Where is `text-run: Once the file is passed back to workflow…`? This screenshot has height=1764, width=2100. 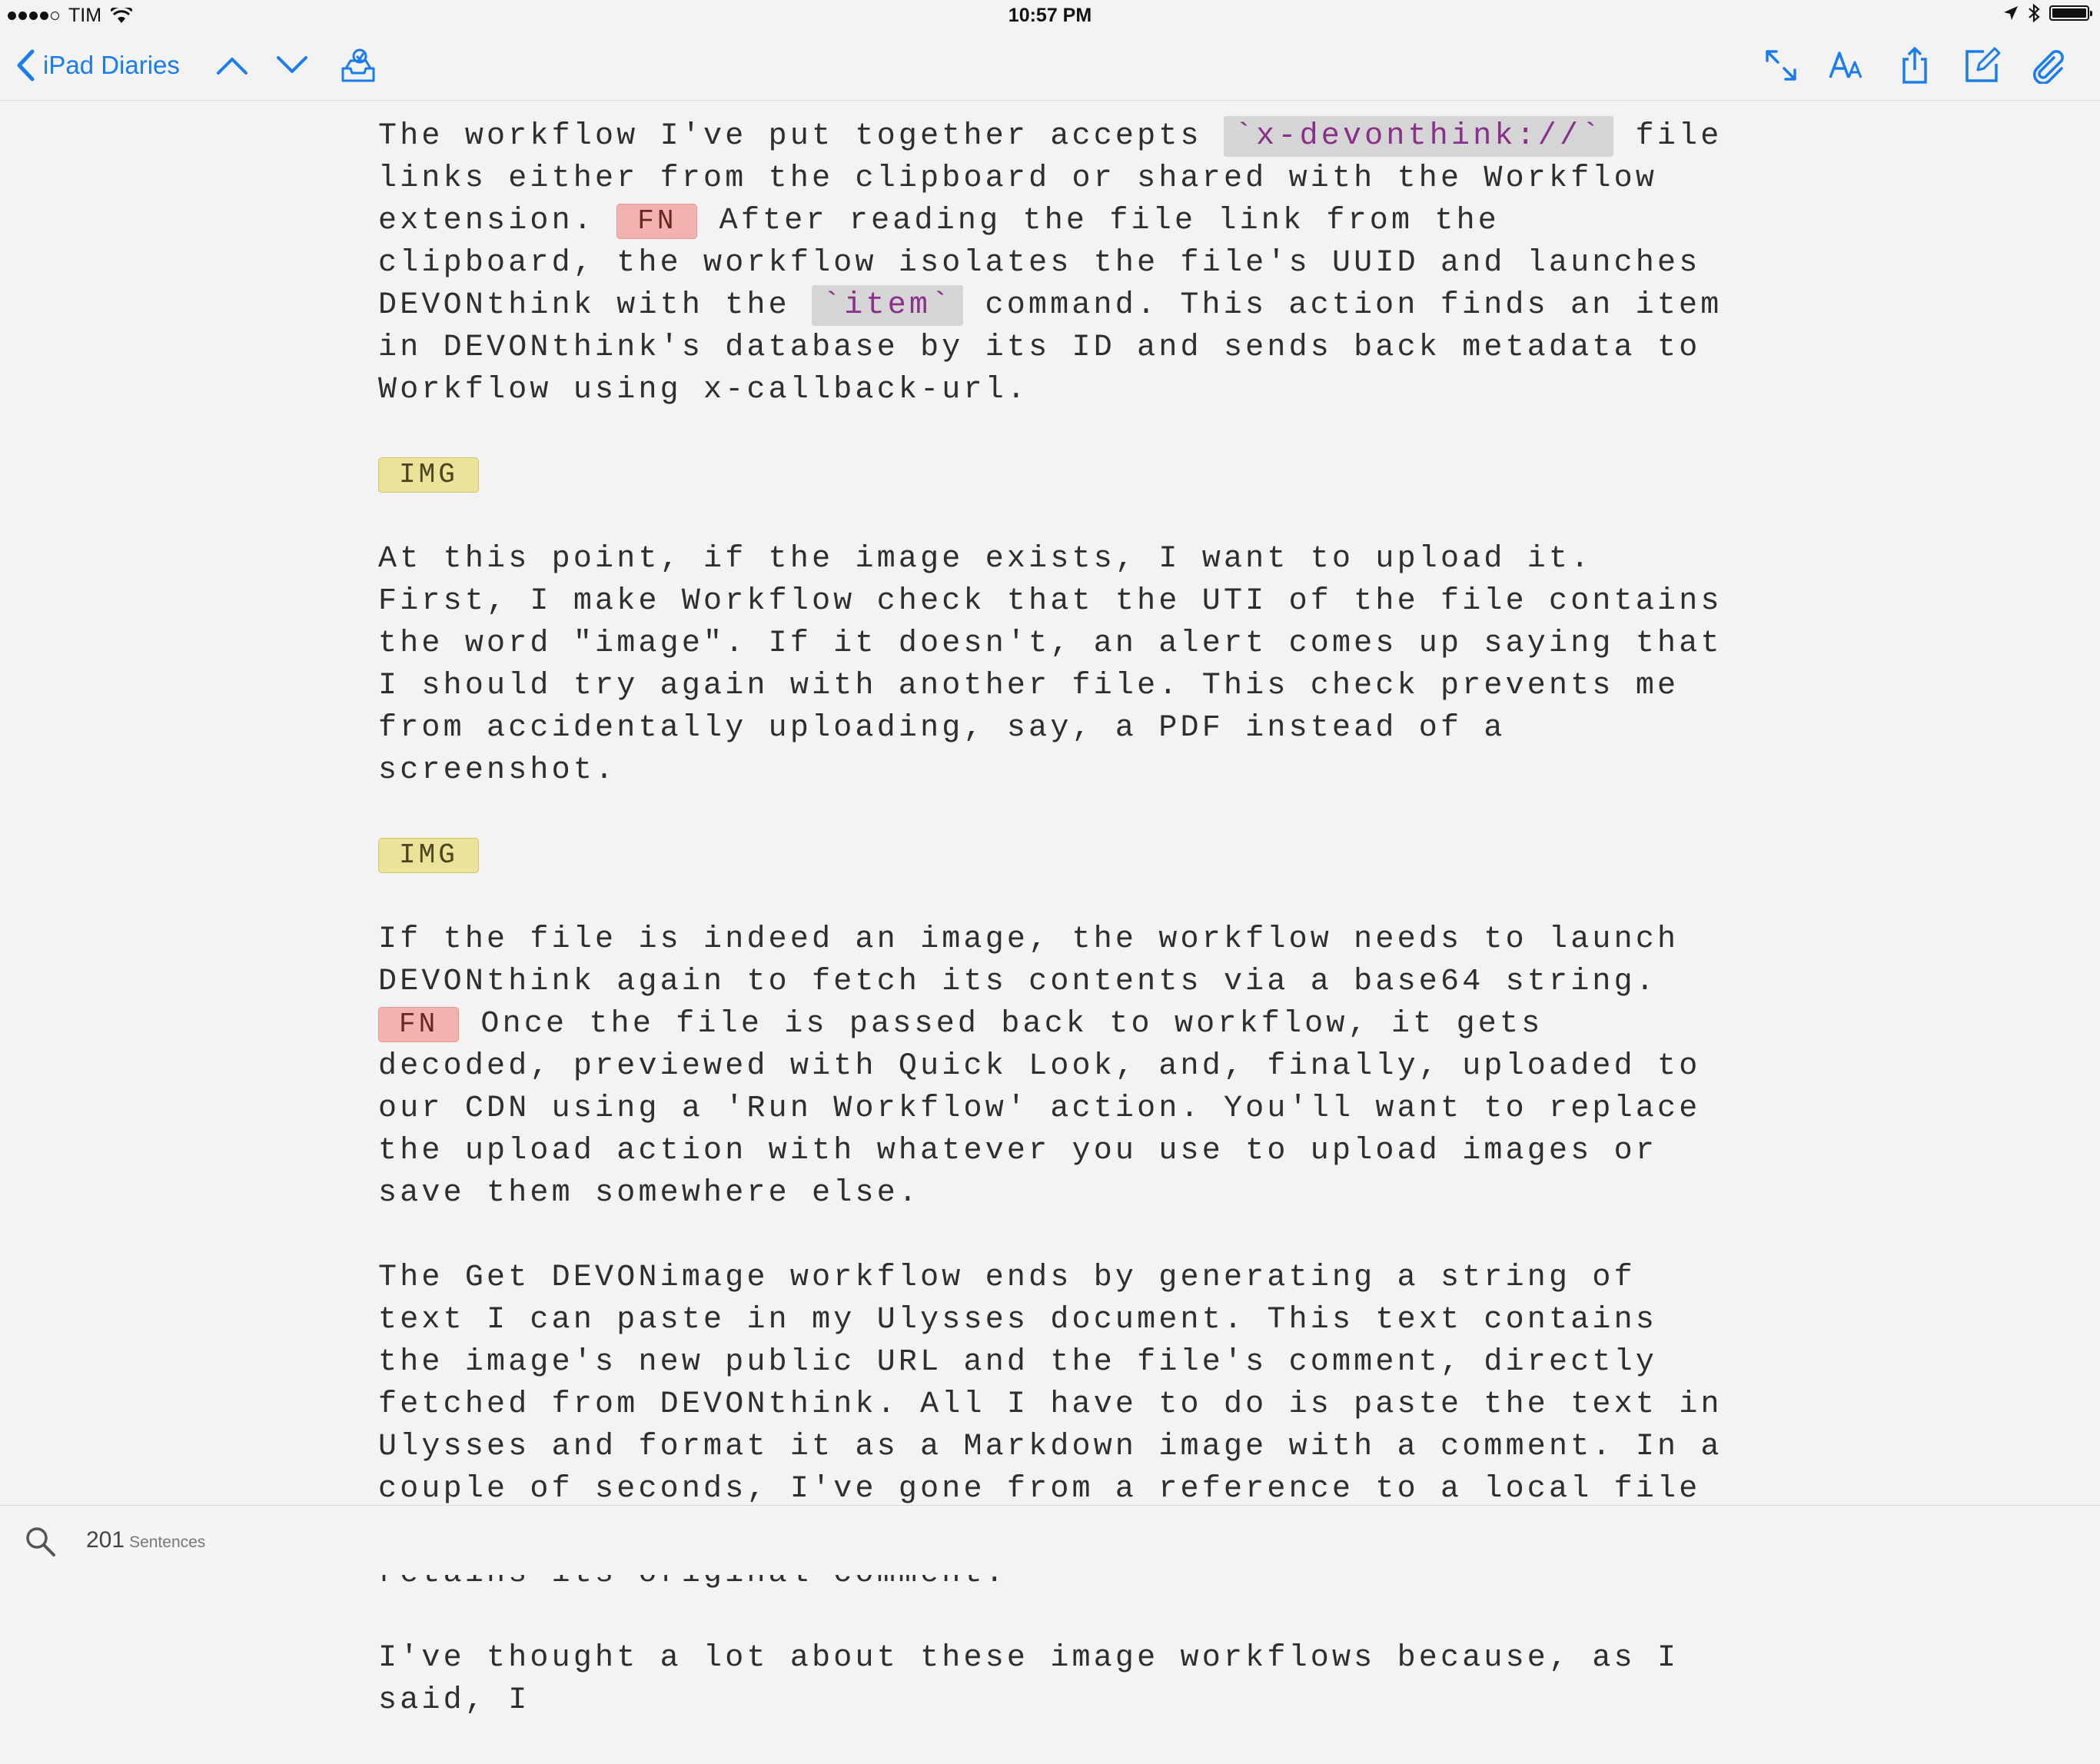
text-run: Once the file is passed back to workflow… is located at coordinates (1039, 1109).